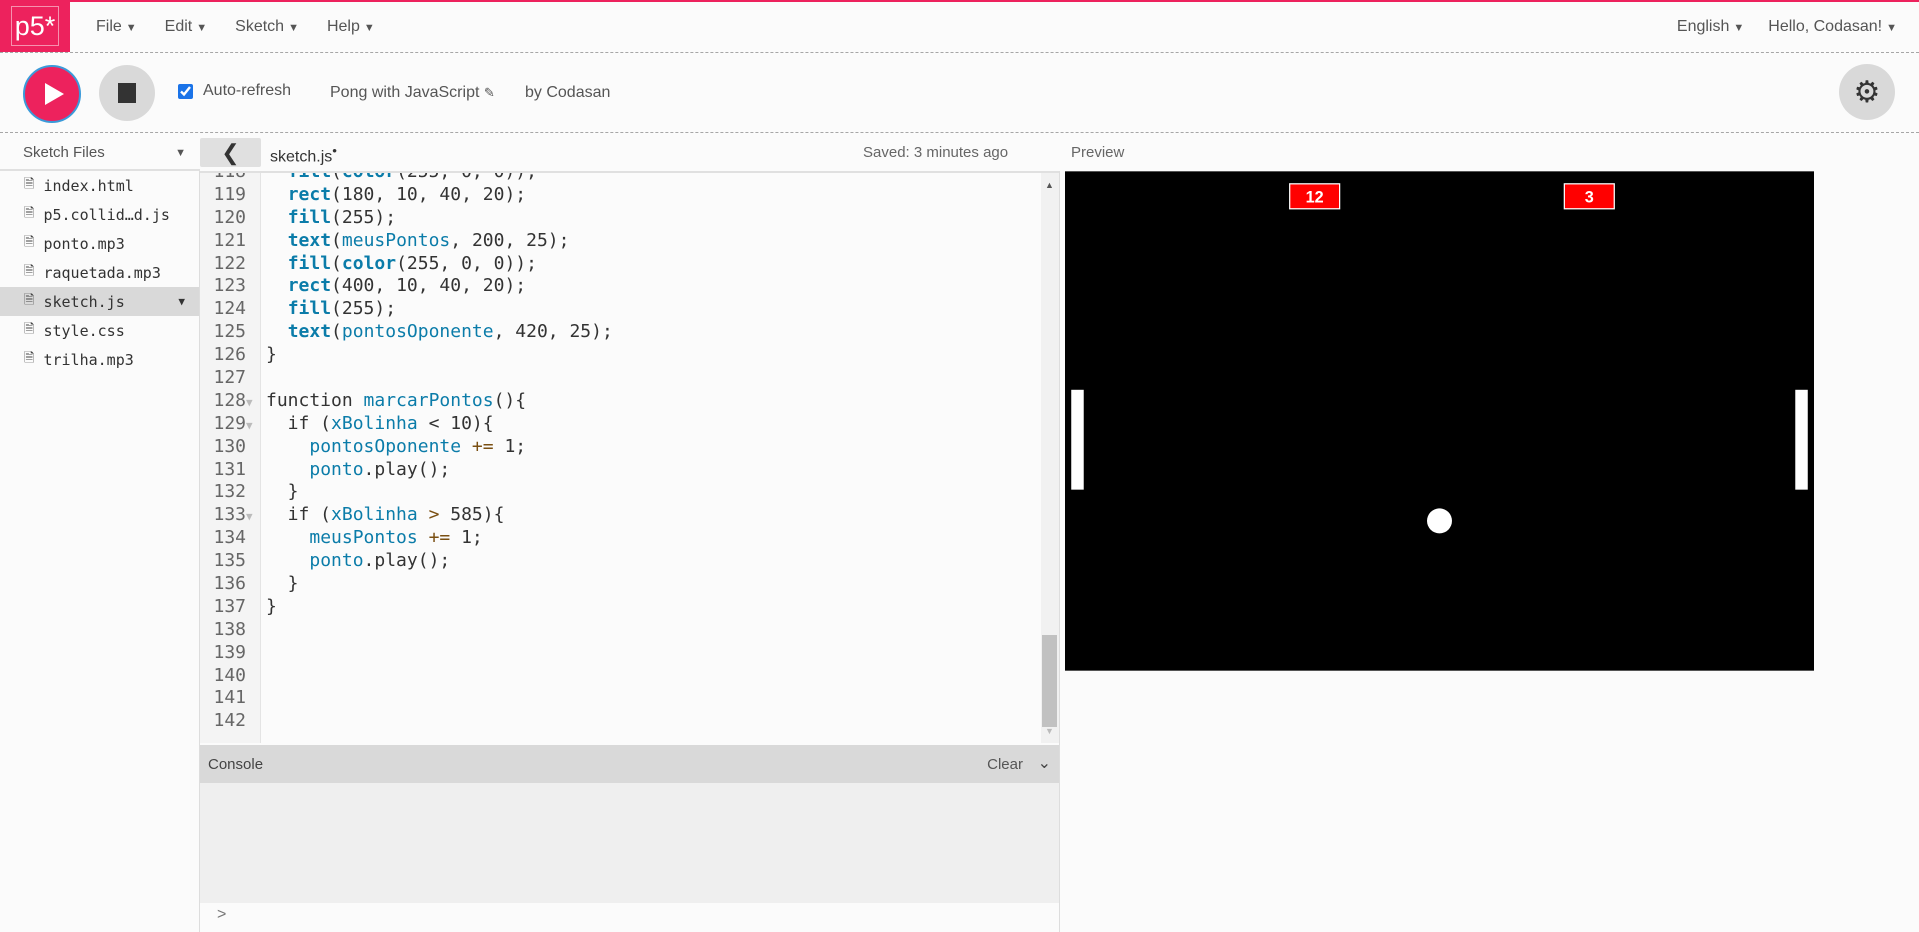 The height and width of the screenshot is (932, 1919). What do you see at coordinates (1049, 185) in the screenshot?
I see `scroll-up-icon: ▲` at bounding box center [1049, 185].